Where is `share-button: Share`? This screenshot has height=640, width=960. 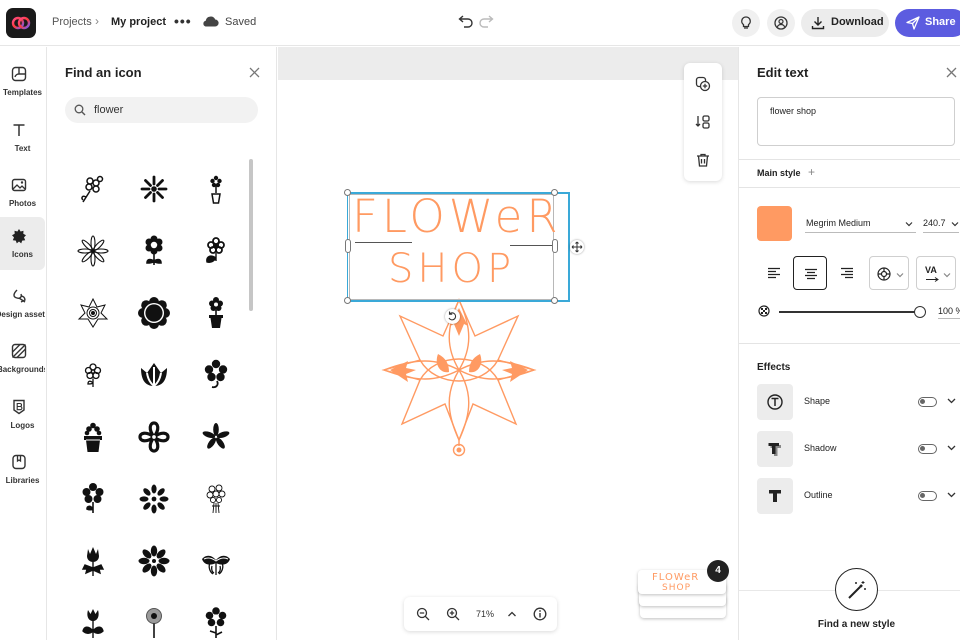
share-button: Share is located at coordinates (927, 23).